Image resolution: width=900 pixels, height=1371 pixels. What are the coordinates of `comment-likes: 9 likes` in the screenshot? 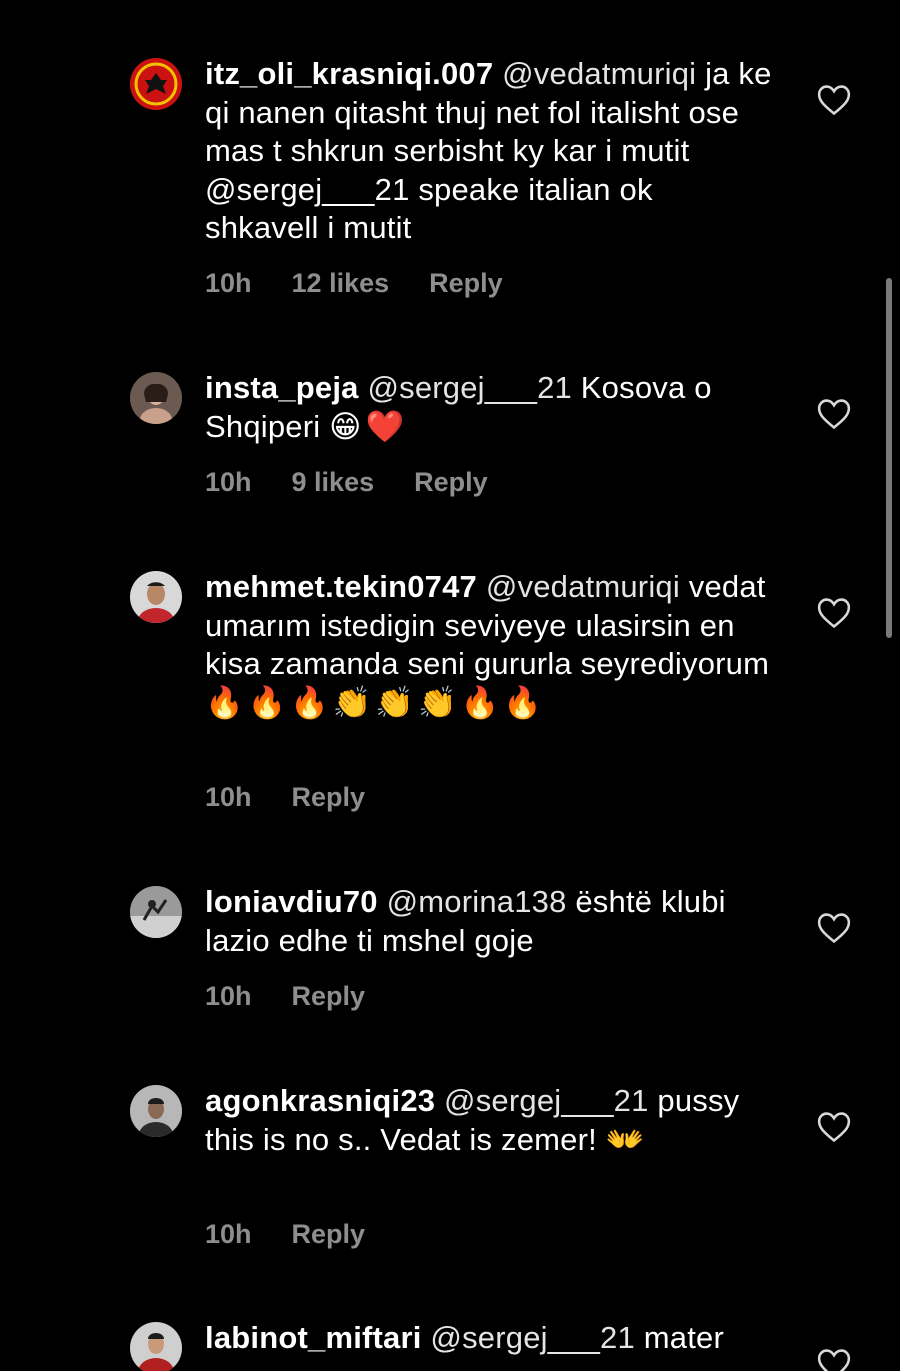 It's located at (333, 482).